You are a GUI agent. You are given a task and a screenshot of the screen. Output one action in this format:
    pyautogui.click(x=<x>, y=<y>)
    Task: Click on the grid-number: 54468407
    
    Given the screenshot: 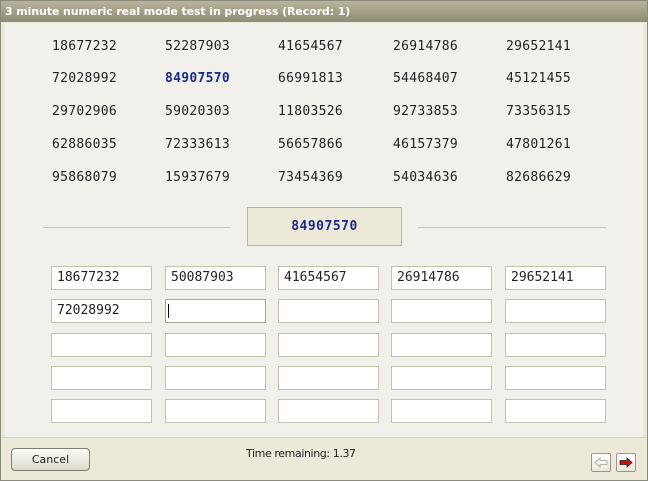 What is the action you would take?
    pyautogui.click(x=426, y=78)
    